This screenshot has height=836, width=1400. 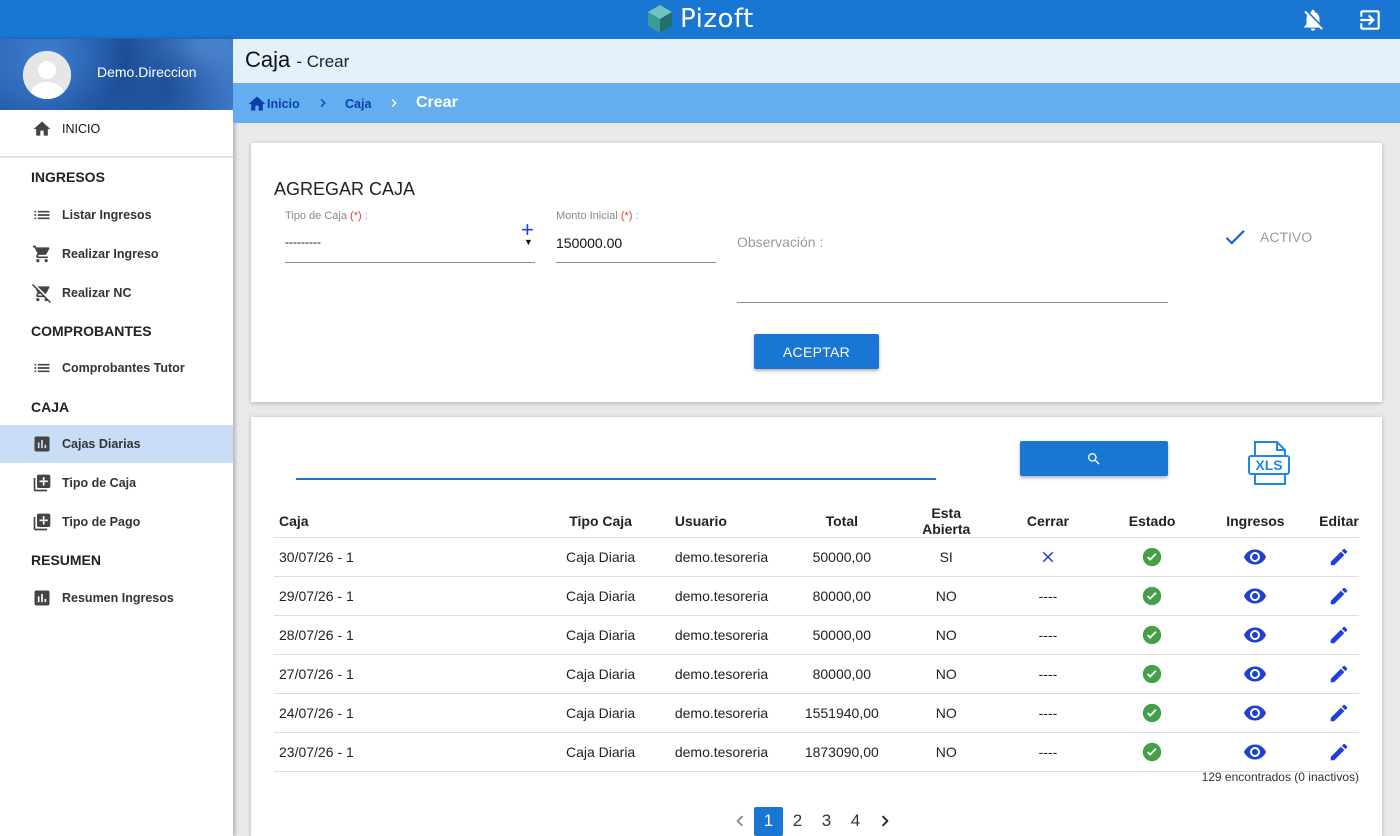 What do you see at coordinates (116, 522) in the screenshot?
I see `sidebar-item-tipo-pago: Tipo de Pago` at bounding box center [116, 522].